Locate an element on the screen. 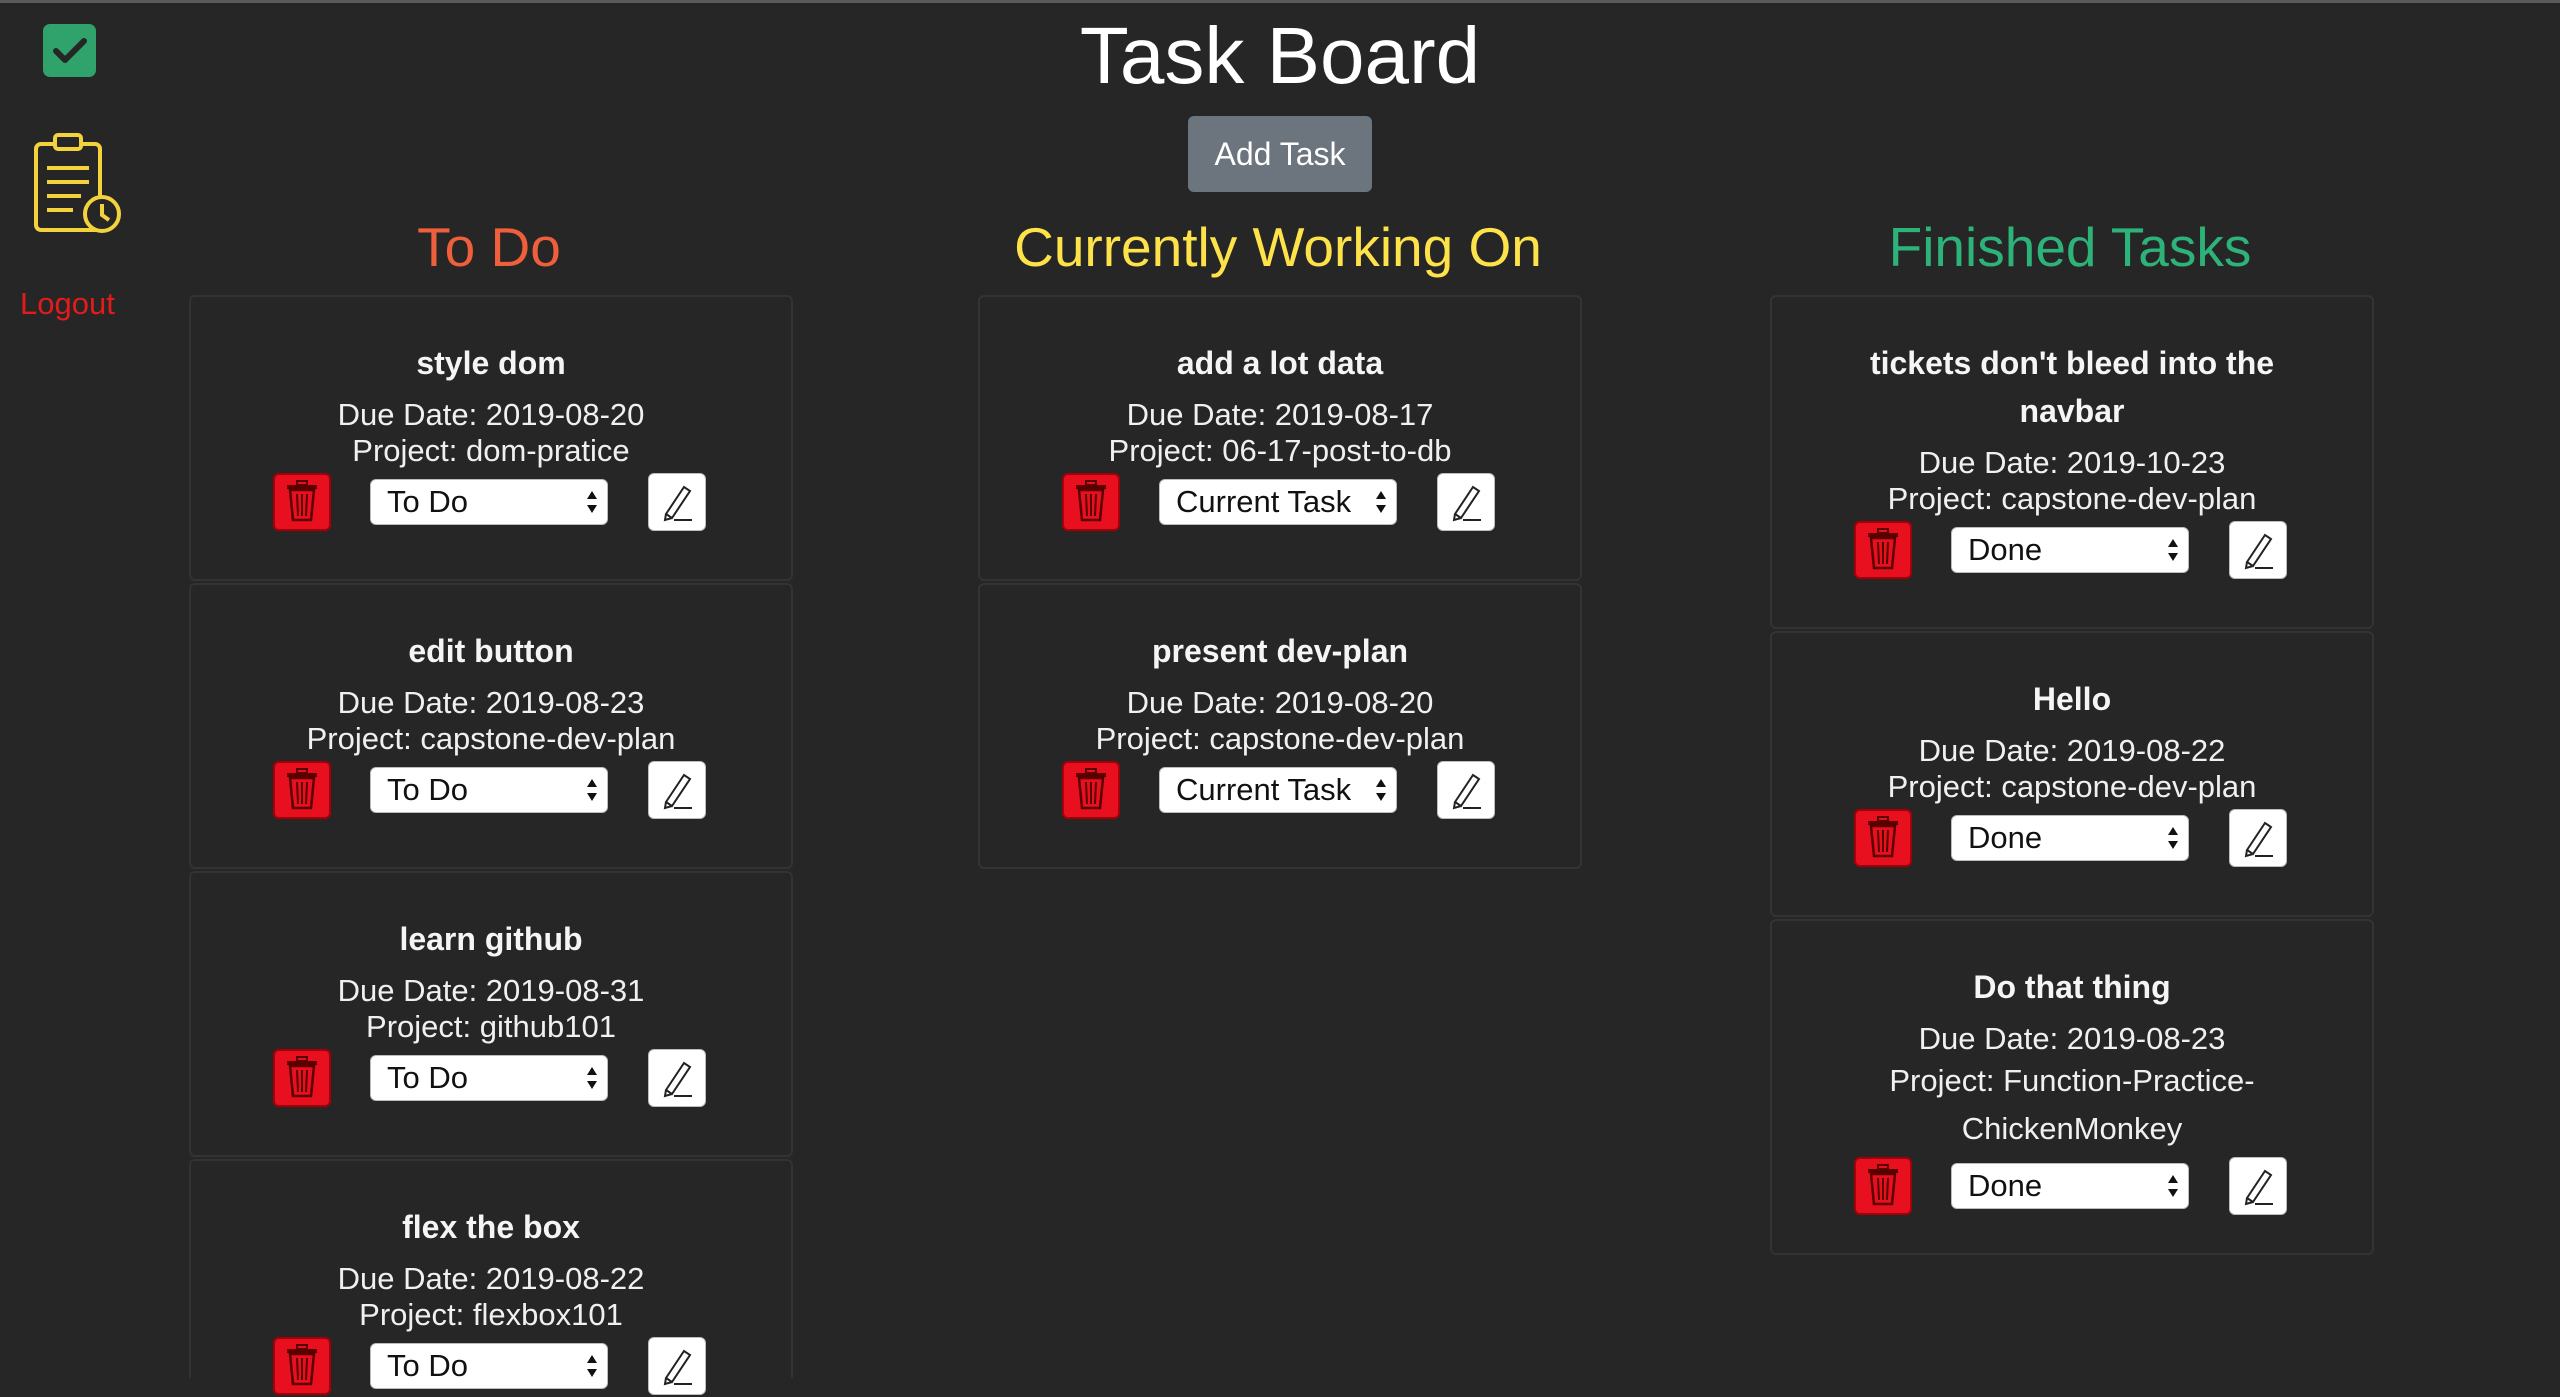 The height and width of the screenshot is (1397, 2560). task-due-date: Due Date: 2019-10-23 is located at coordinates (2072, 462).